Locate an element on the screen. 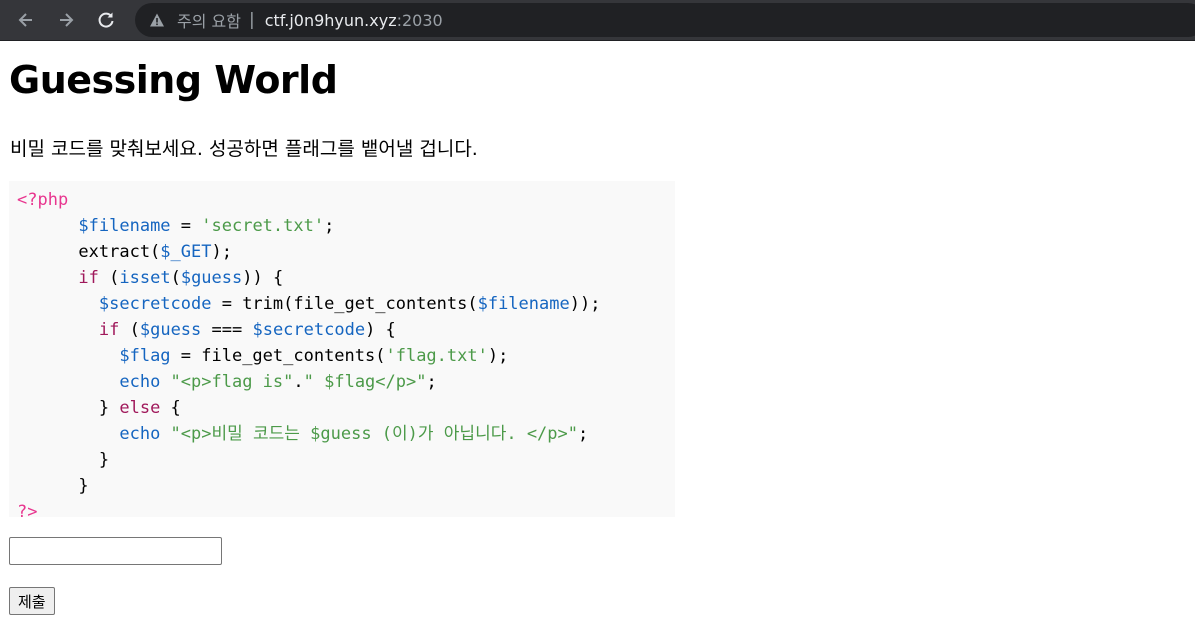  code-token: ?> is located at coordinates (27, 509).